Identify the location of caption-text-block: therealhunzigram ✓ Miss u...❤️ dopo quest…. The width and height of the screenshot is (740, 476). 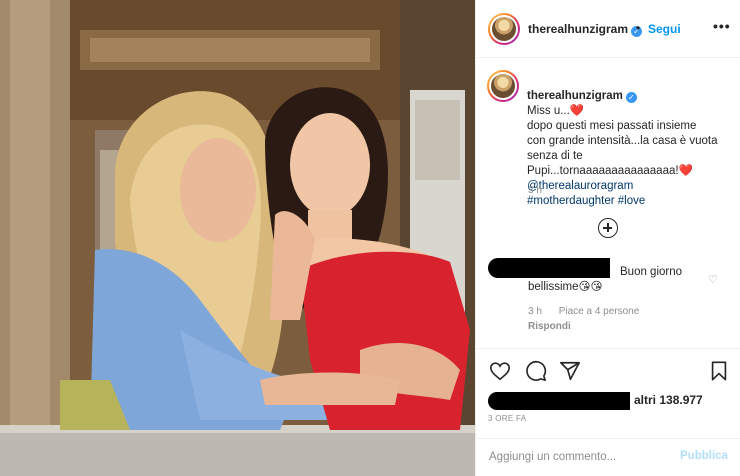
(629, 149).